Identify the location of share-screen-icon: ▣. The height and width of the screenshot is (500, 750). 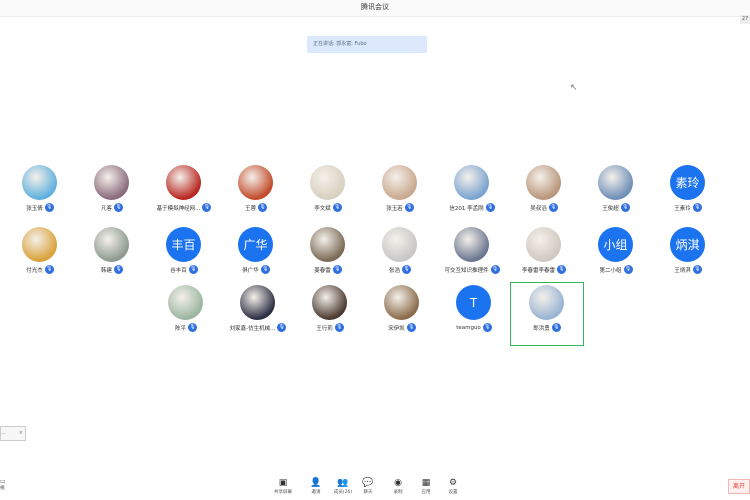
(283, 483).